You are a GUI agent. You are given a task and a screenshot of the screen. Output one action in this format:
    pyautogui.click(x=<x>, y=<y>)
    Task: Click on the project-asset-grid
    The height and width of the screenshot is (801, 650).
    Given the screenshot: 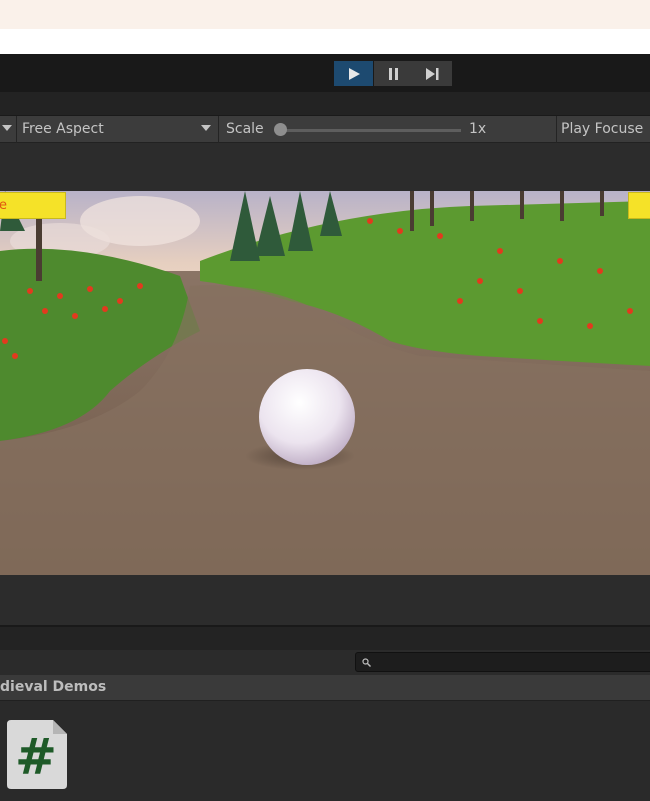 What is the action you would take?
    pyautogui.click(x=325, y=751)
    